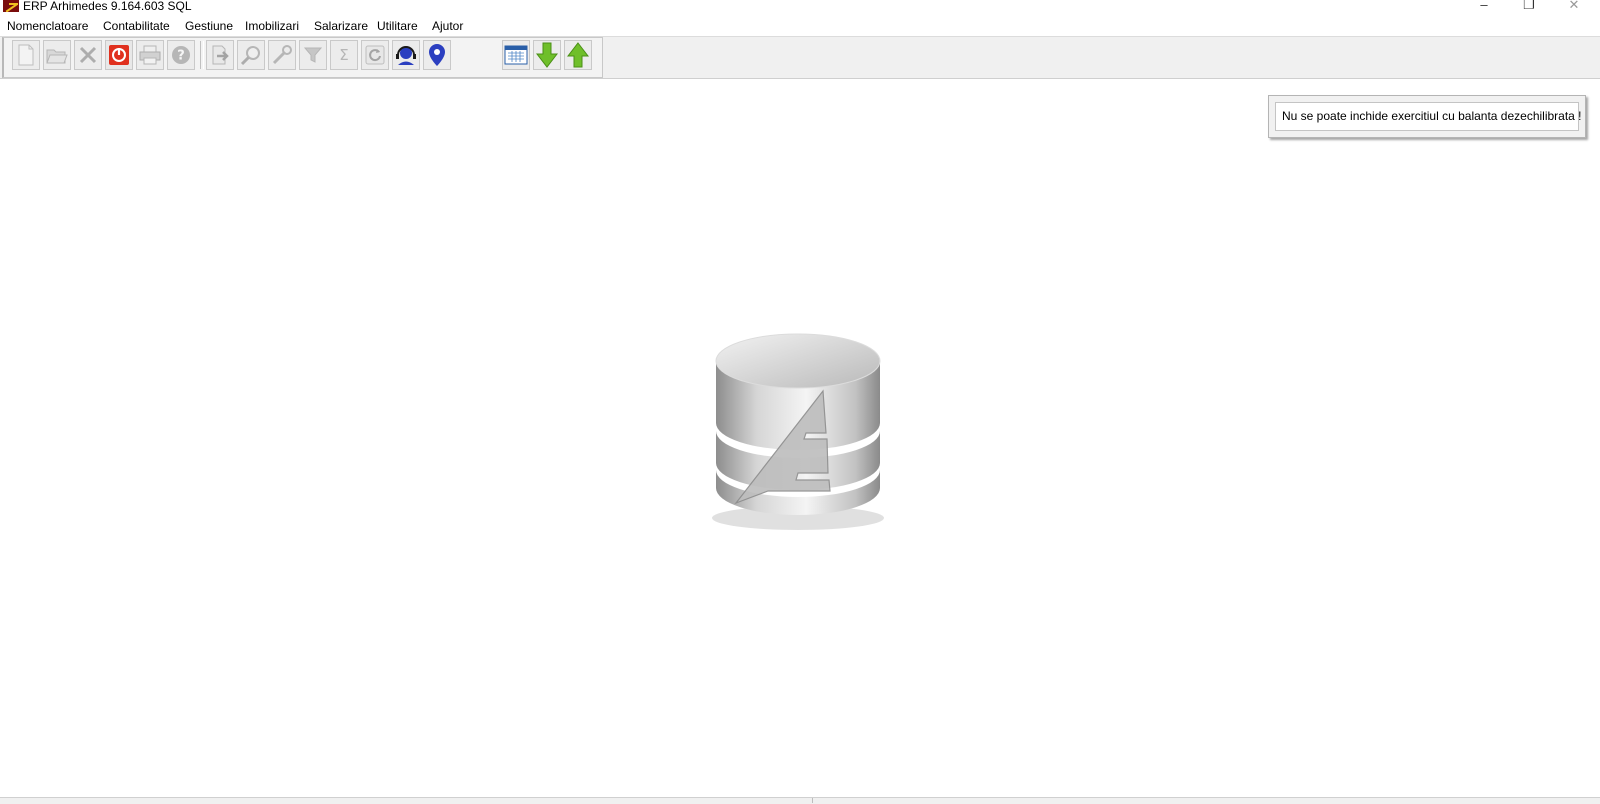 This screenshot has width=1600, height=804. Describe the element at coordinates (406, 800) in the screenshot. I see `status-pane-left` at that location.